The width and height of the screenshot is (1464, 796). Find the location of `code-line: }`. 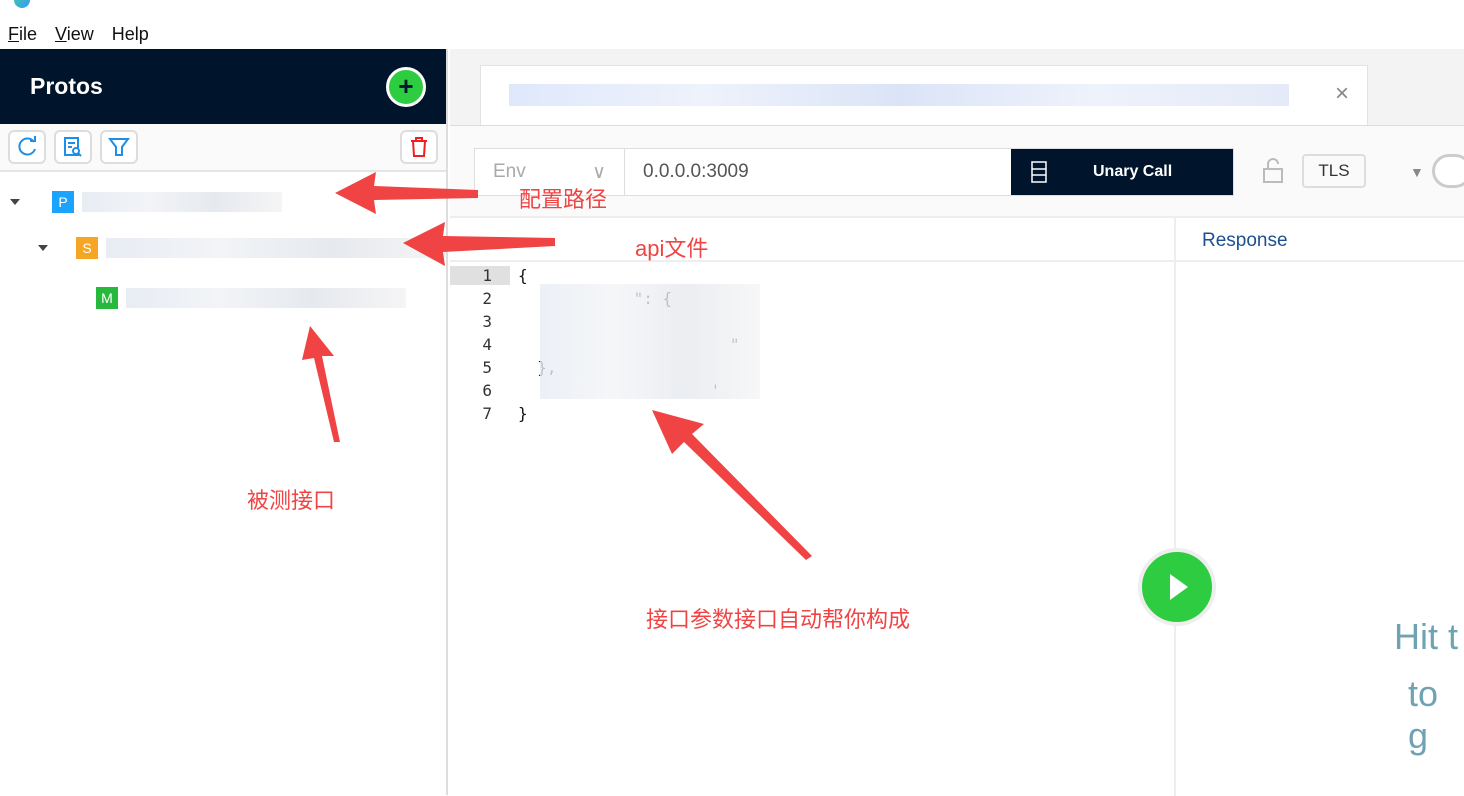

code-line: } is located at coordinates (523, 413).